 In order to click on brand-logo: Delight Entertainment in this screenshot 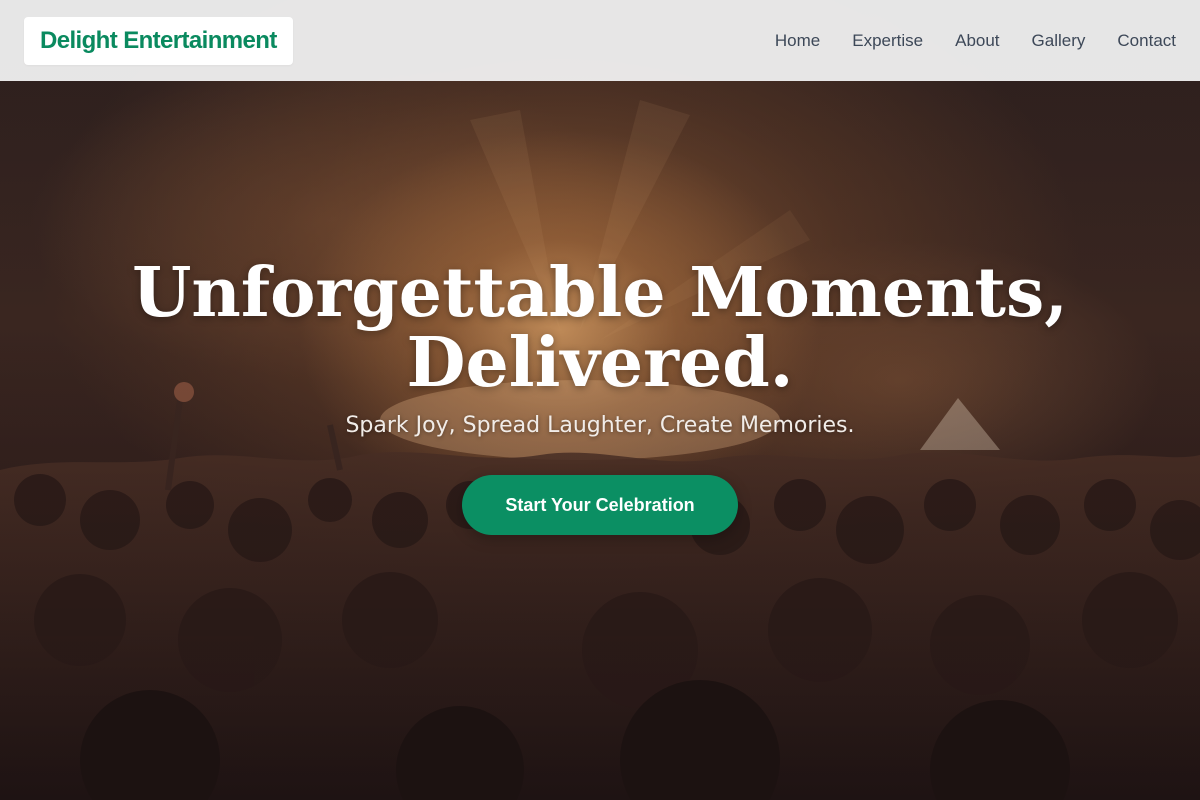, I will do `click(158, 40)`.